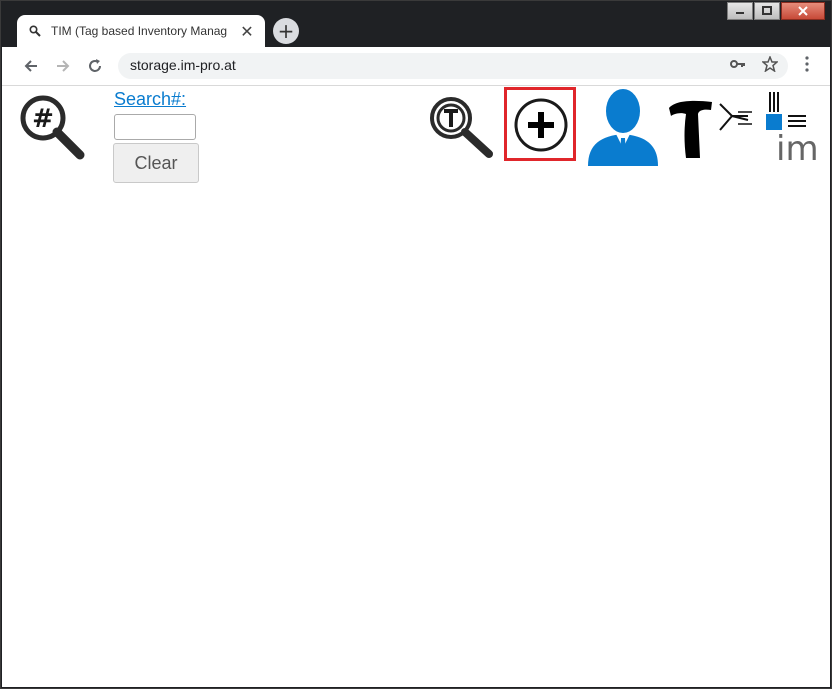  Describe the element at coordinates (35, 31) in the screenshot. I see `tab-favicon-icon` at that location.